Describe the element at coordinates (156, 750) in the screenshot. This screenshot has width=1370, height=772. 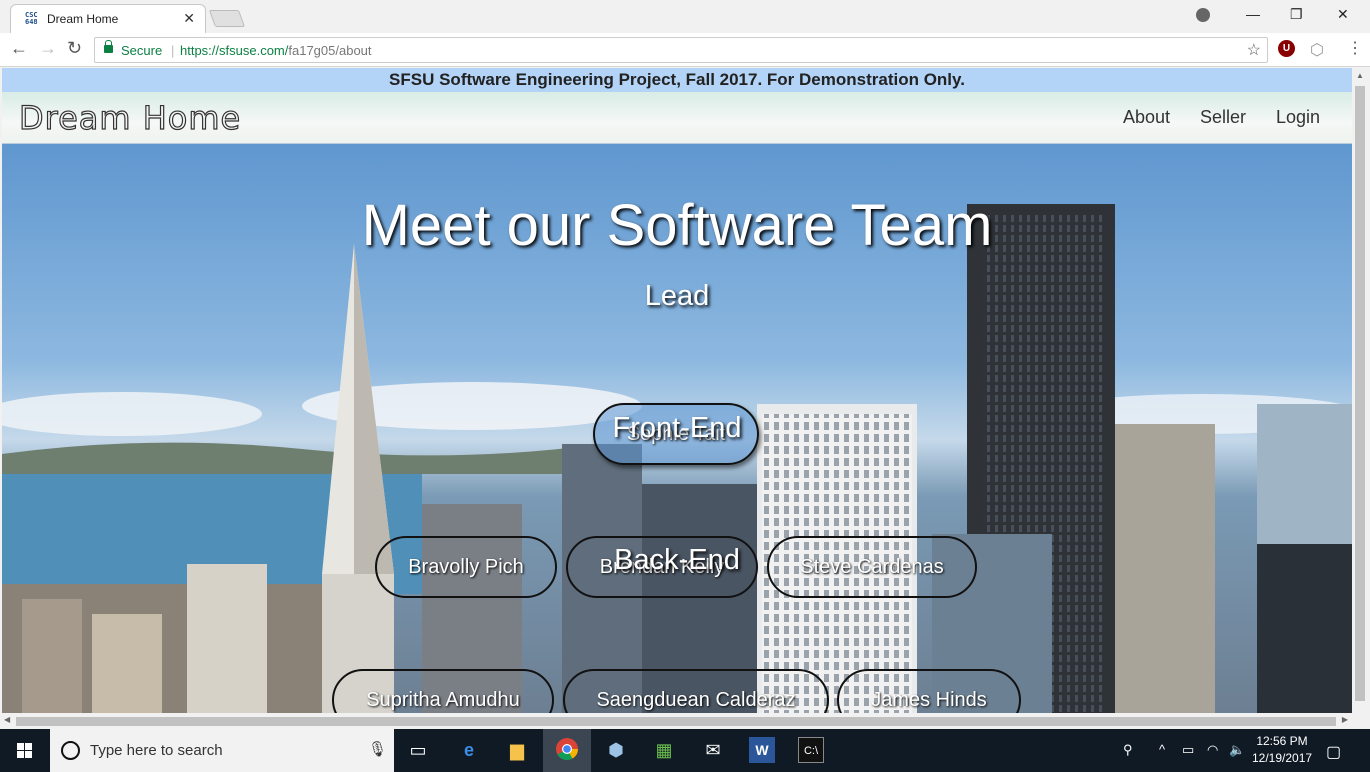
I see `search-placeholder: Type here to search` at that location.